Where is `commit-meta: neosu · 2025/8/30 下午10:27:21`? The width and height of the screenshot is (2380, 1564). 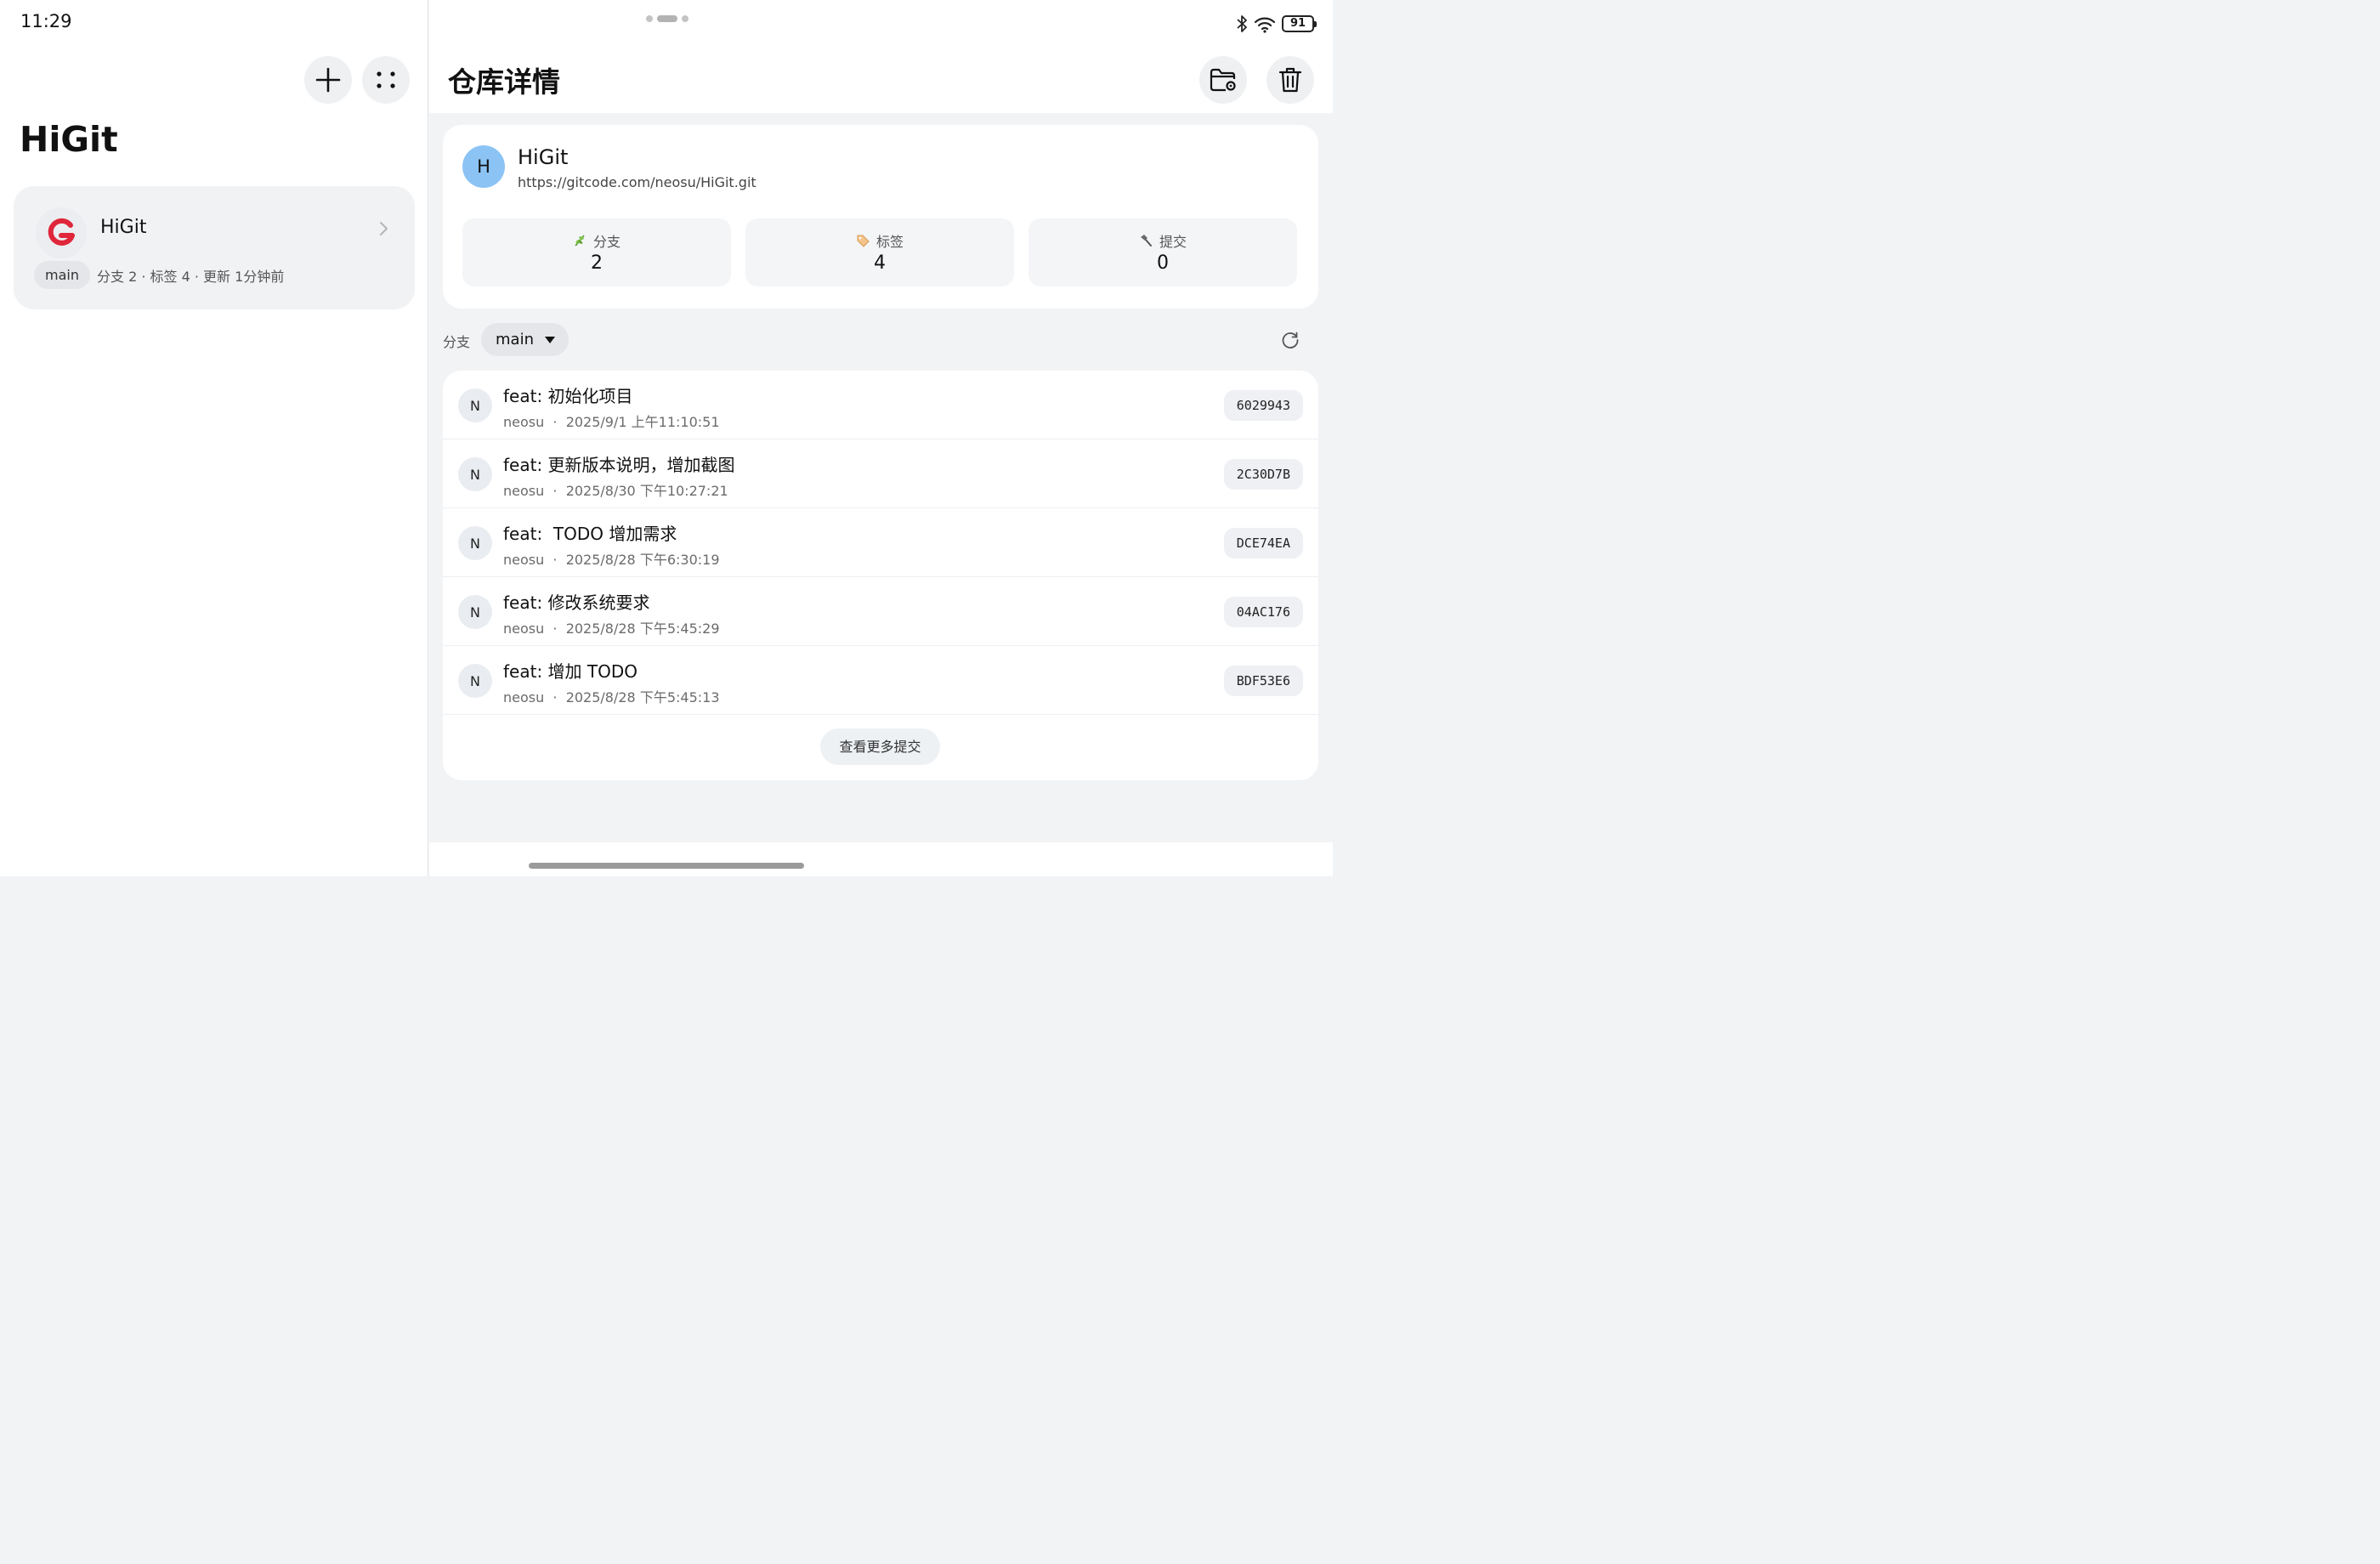 commit-meta: neosu · 2025/8/30 下午10:27:21 is located at coordinates (615, 489).